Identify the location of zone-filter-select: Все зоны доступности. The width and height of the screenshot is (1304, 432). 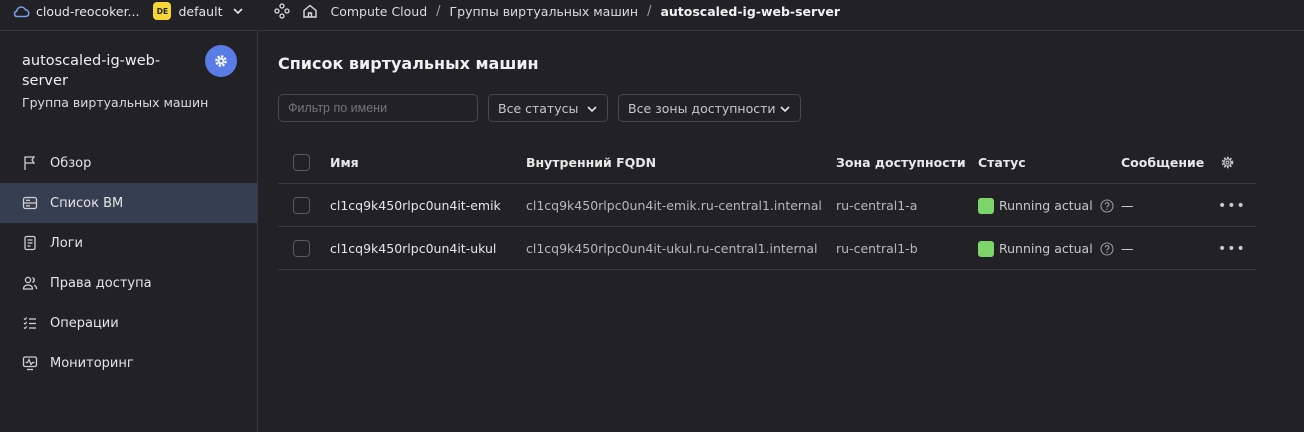
(709, 108).